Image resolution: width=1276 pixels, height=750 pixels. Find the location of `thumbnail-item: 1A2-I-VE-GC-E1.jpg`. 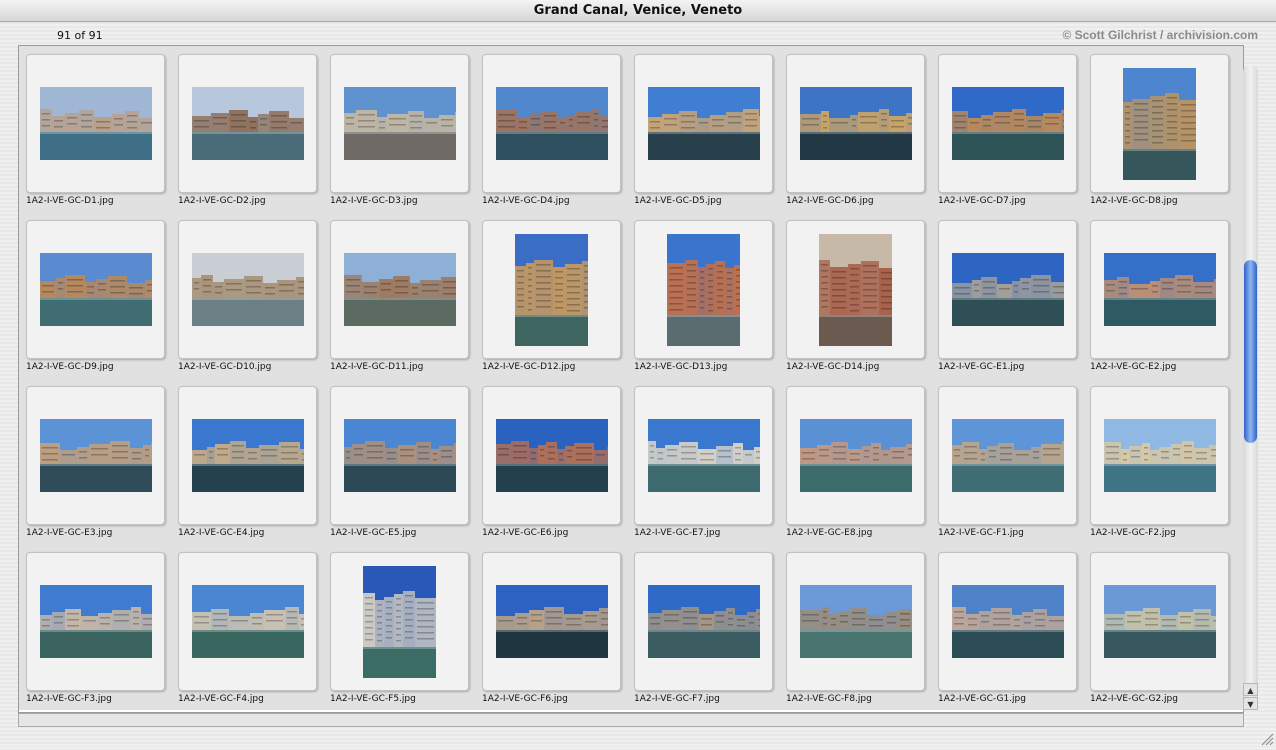

thumbnail-item: 1A2-I-VE-GC-E1.jpg is located at coordinates (1007, 295).